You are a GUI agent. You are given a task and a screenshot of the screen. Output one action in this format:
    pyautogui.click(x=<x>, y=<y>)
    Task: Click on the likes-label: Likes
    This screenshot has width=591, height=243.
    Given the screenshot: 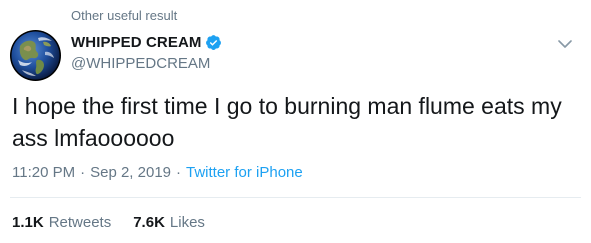 What is the action you would take?
    pyautogui.click(x=187, y=222)
    